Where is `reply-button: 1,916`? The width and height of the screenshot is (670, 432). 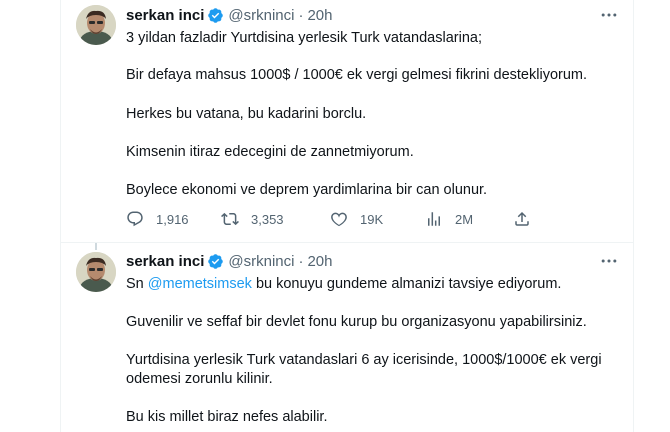
reply-button: 1,916 is located at coordinates (157, 219).